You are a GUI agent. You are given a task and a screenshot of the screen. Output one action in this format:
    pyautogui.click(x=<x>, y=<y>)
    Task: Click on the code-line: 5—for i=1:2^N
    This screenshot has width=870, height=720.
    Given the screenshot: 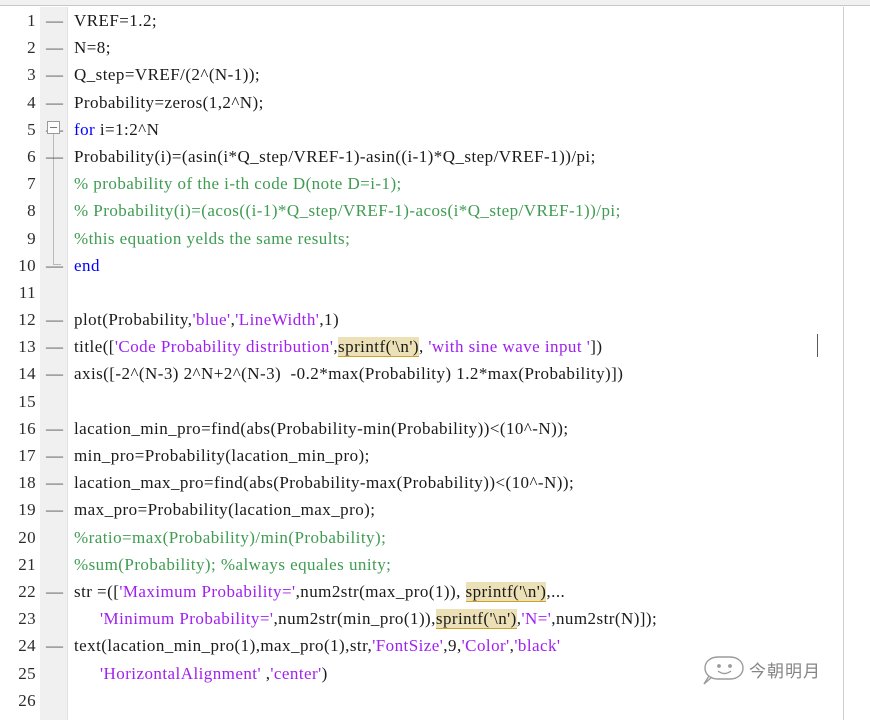 What is the action you would take?
    pyautogui.click(x=435, y=129)
    